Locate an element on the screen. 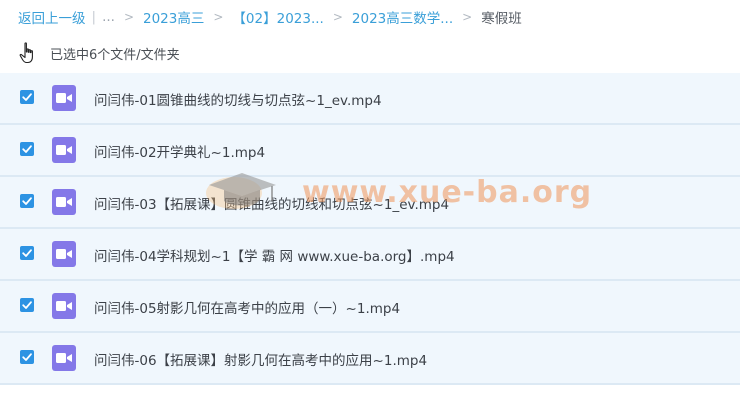  hand-pointer-icon is located at coordinates (26, 53).